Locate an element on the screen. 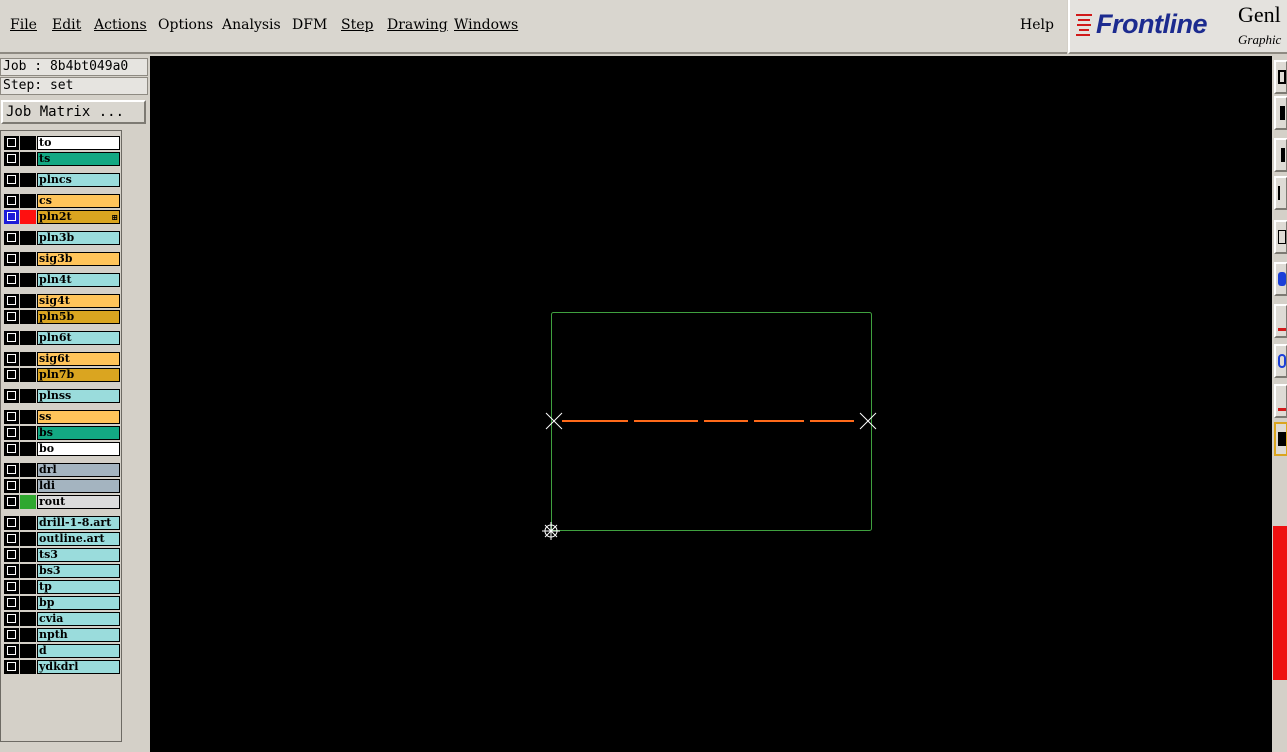 This screenshot has height=752, width=1287. menu-dfm: DFM is located at coordinates (309, 25).